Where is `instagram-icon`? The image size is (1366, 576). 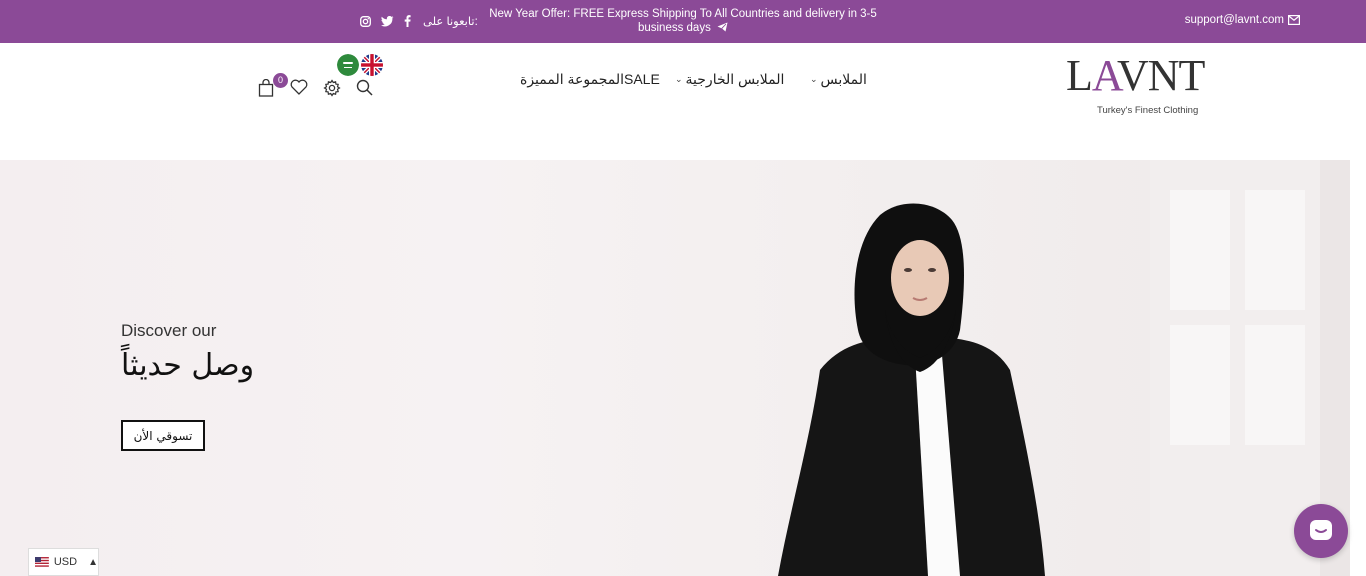
instagram-icon is located at coordinates (365, 21).